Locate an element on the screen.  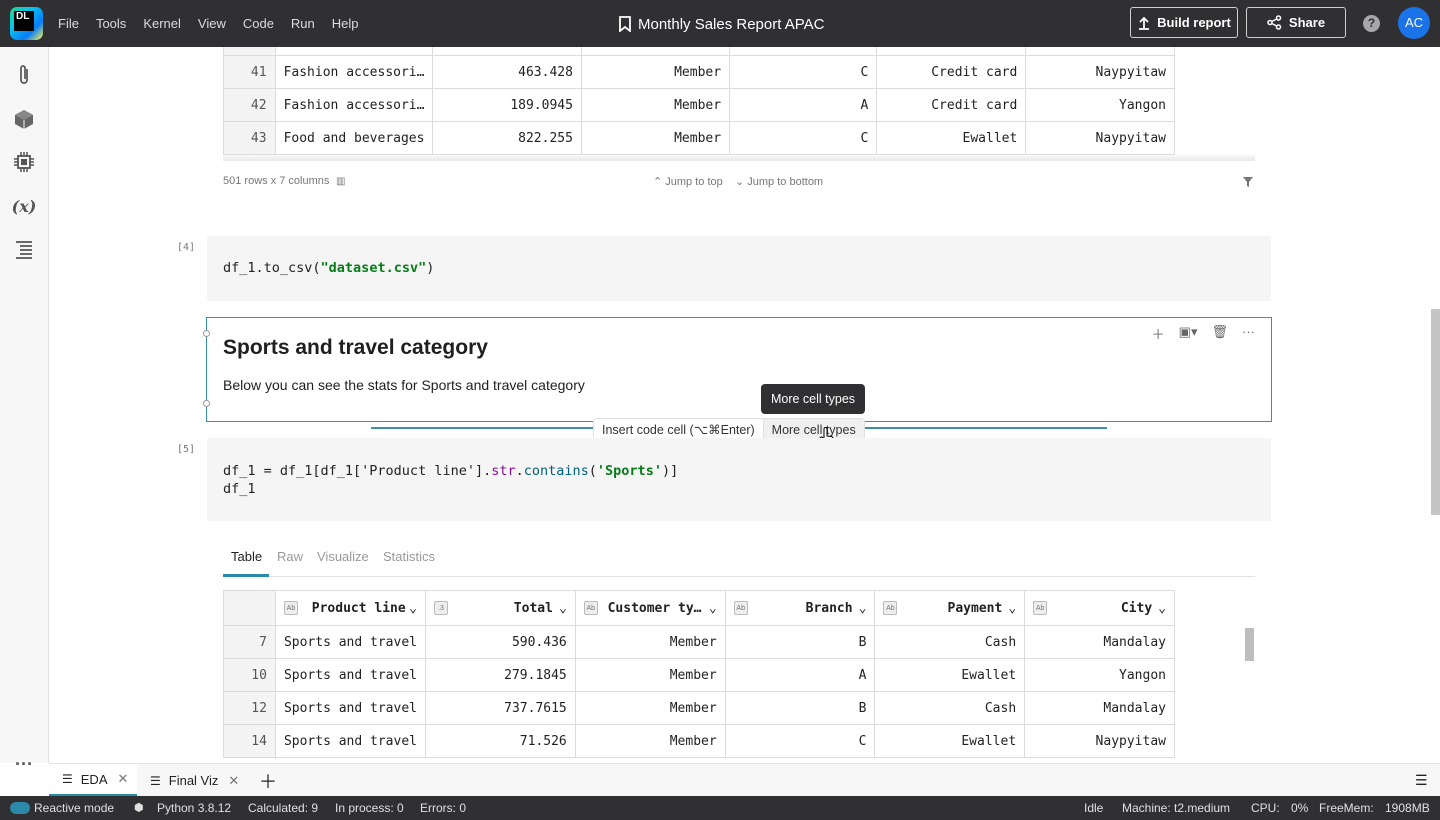
column-header: Ab Customer ty… ⌄ is located at coordinates (650, 608).